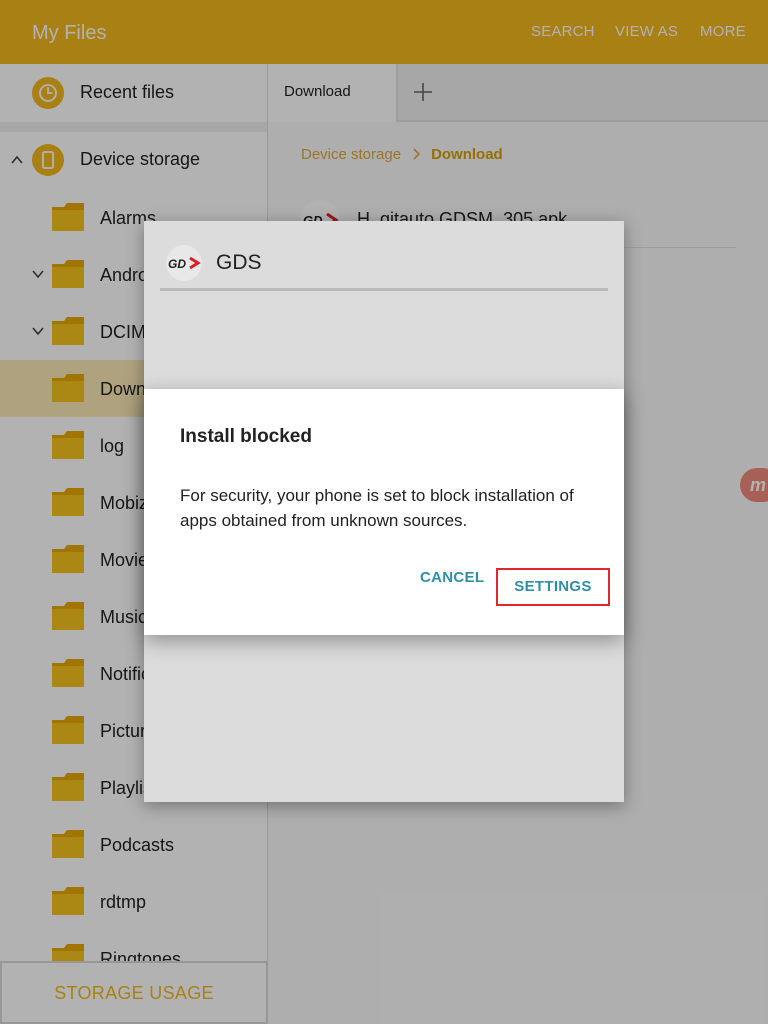 The width and height of the screenshot is (768, 1024). I want to click on svg-text: GD, so click(177, 264).